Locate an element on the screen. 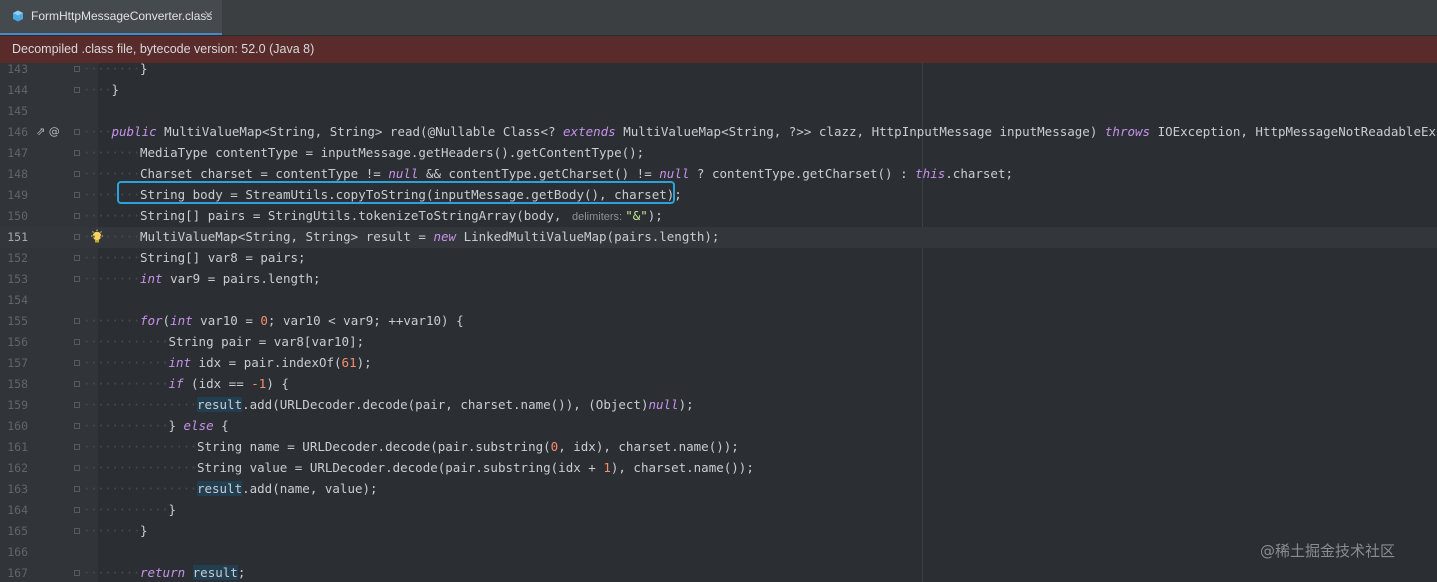 This screenshot has height=582, width=1437. code-token: idx = pair.indexOf( is located at coordinates (266, 362).